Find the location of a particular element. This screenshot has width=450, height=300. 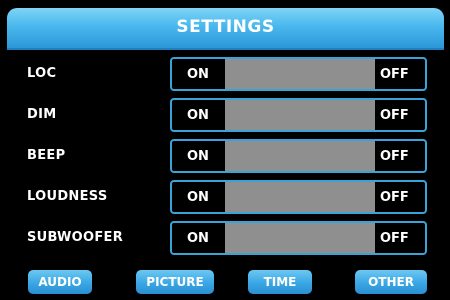

tab-picture: PICTURE is located at coordinates (175, 282).